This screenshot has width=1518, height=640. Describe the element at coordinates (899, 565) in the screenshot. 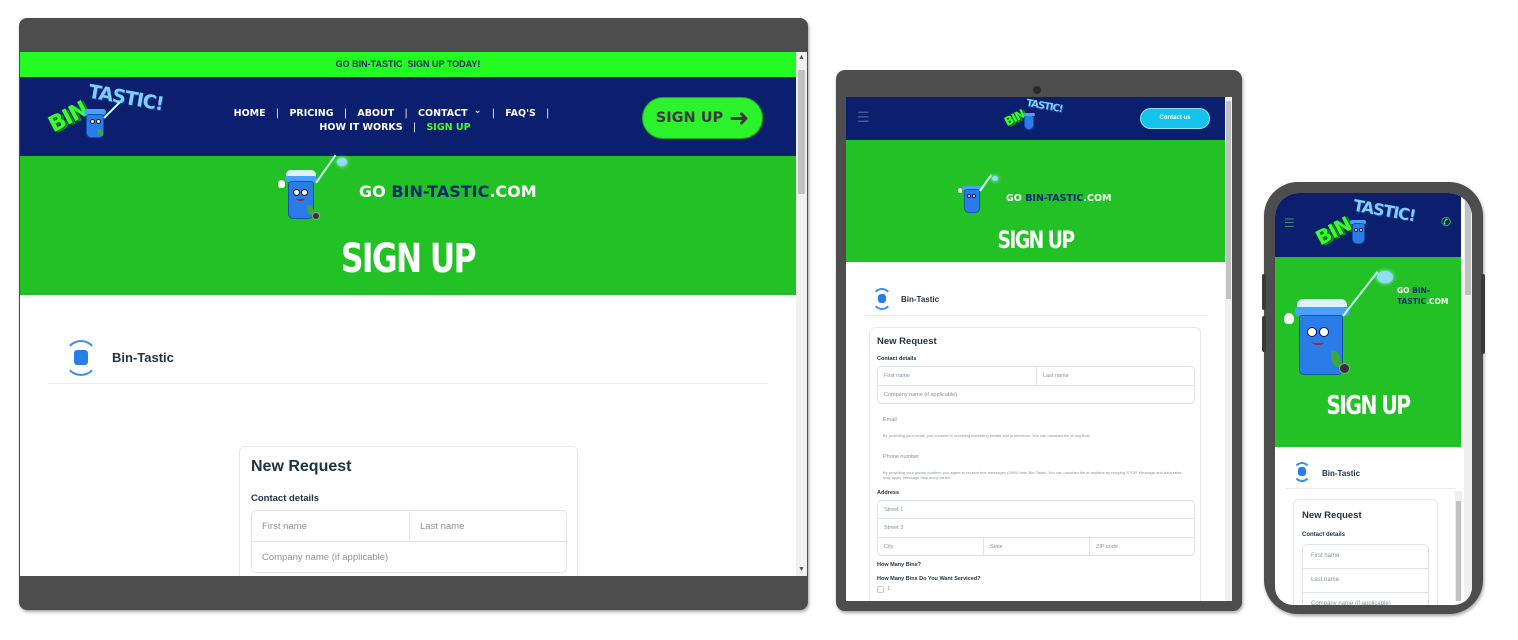

I see `how-many-bins-label: How Many Bins?` at that location.